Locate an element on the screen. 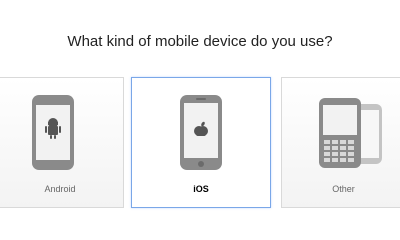  option-label: Other is located at coordinates (343, 189).